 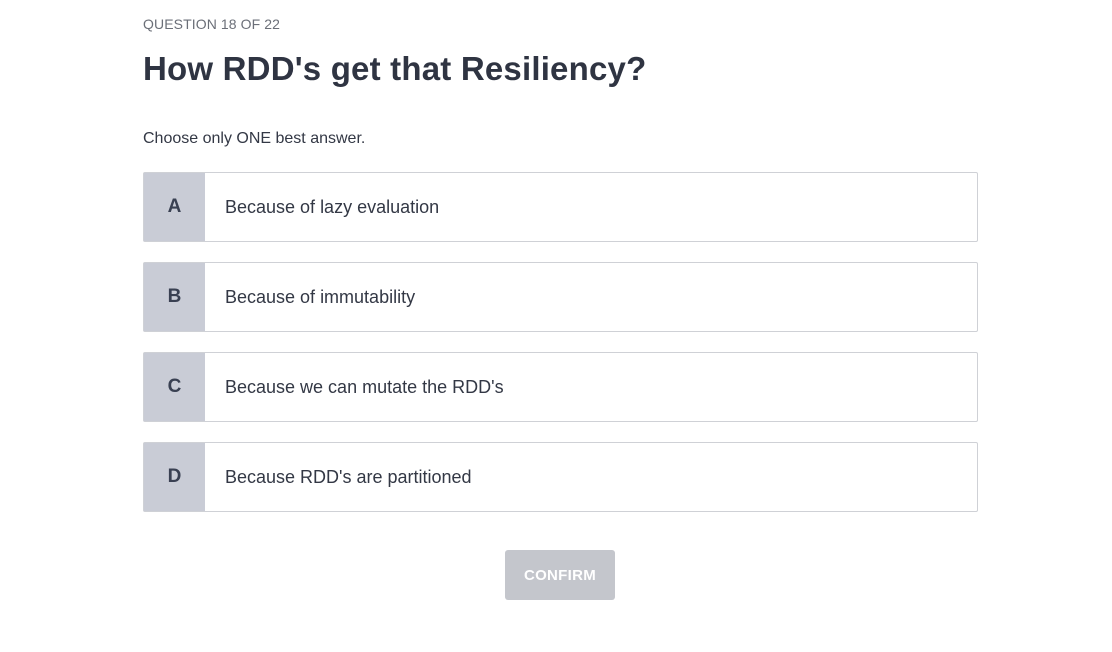 I want to click on option-text: Because of lazy evaluation, so click(x=332, y=206).